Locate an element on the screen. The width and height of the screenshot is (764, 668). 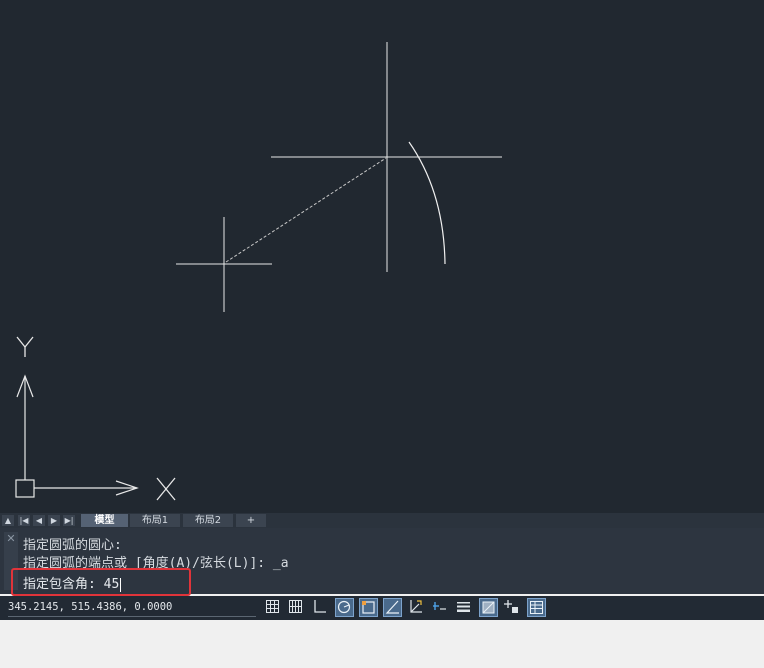
text-caret is located at coordinates (121, 584).